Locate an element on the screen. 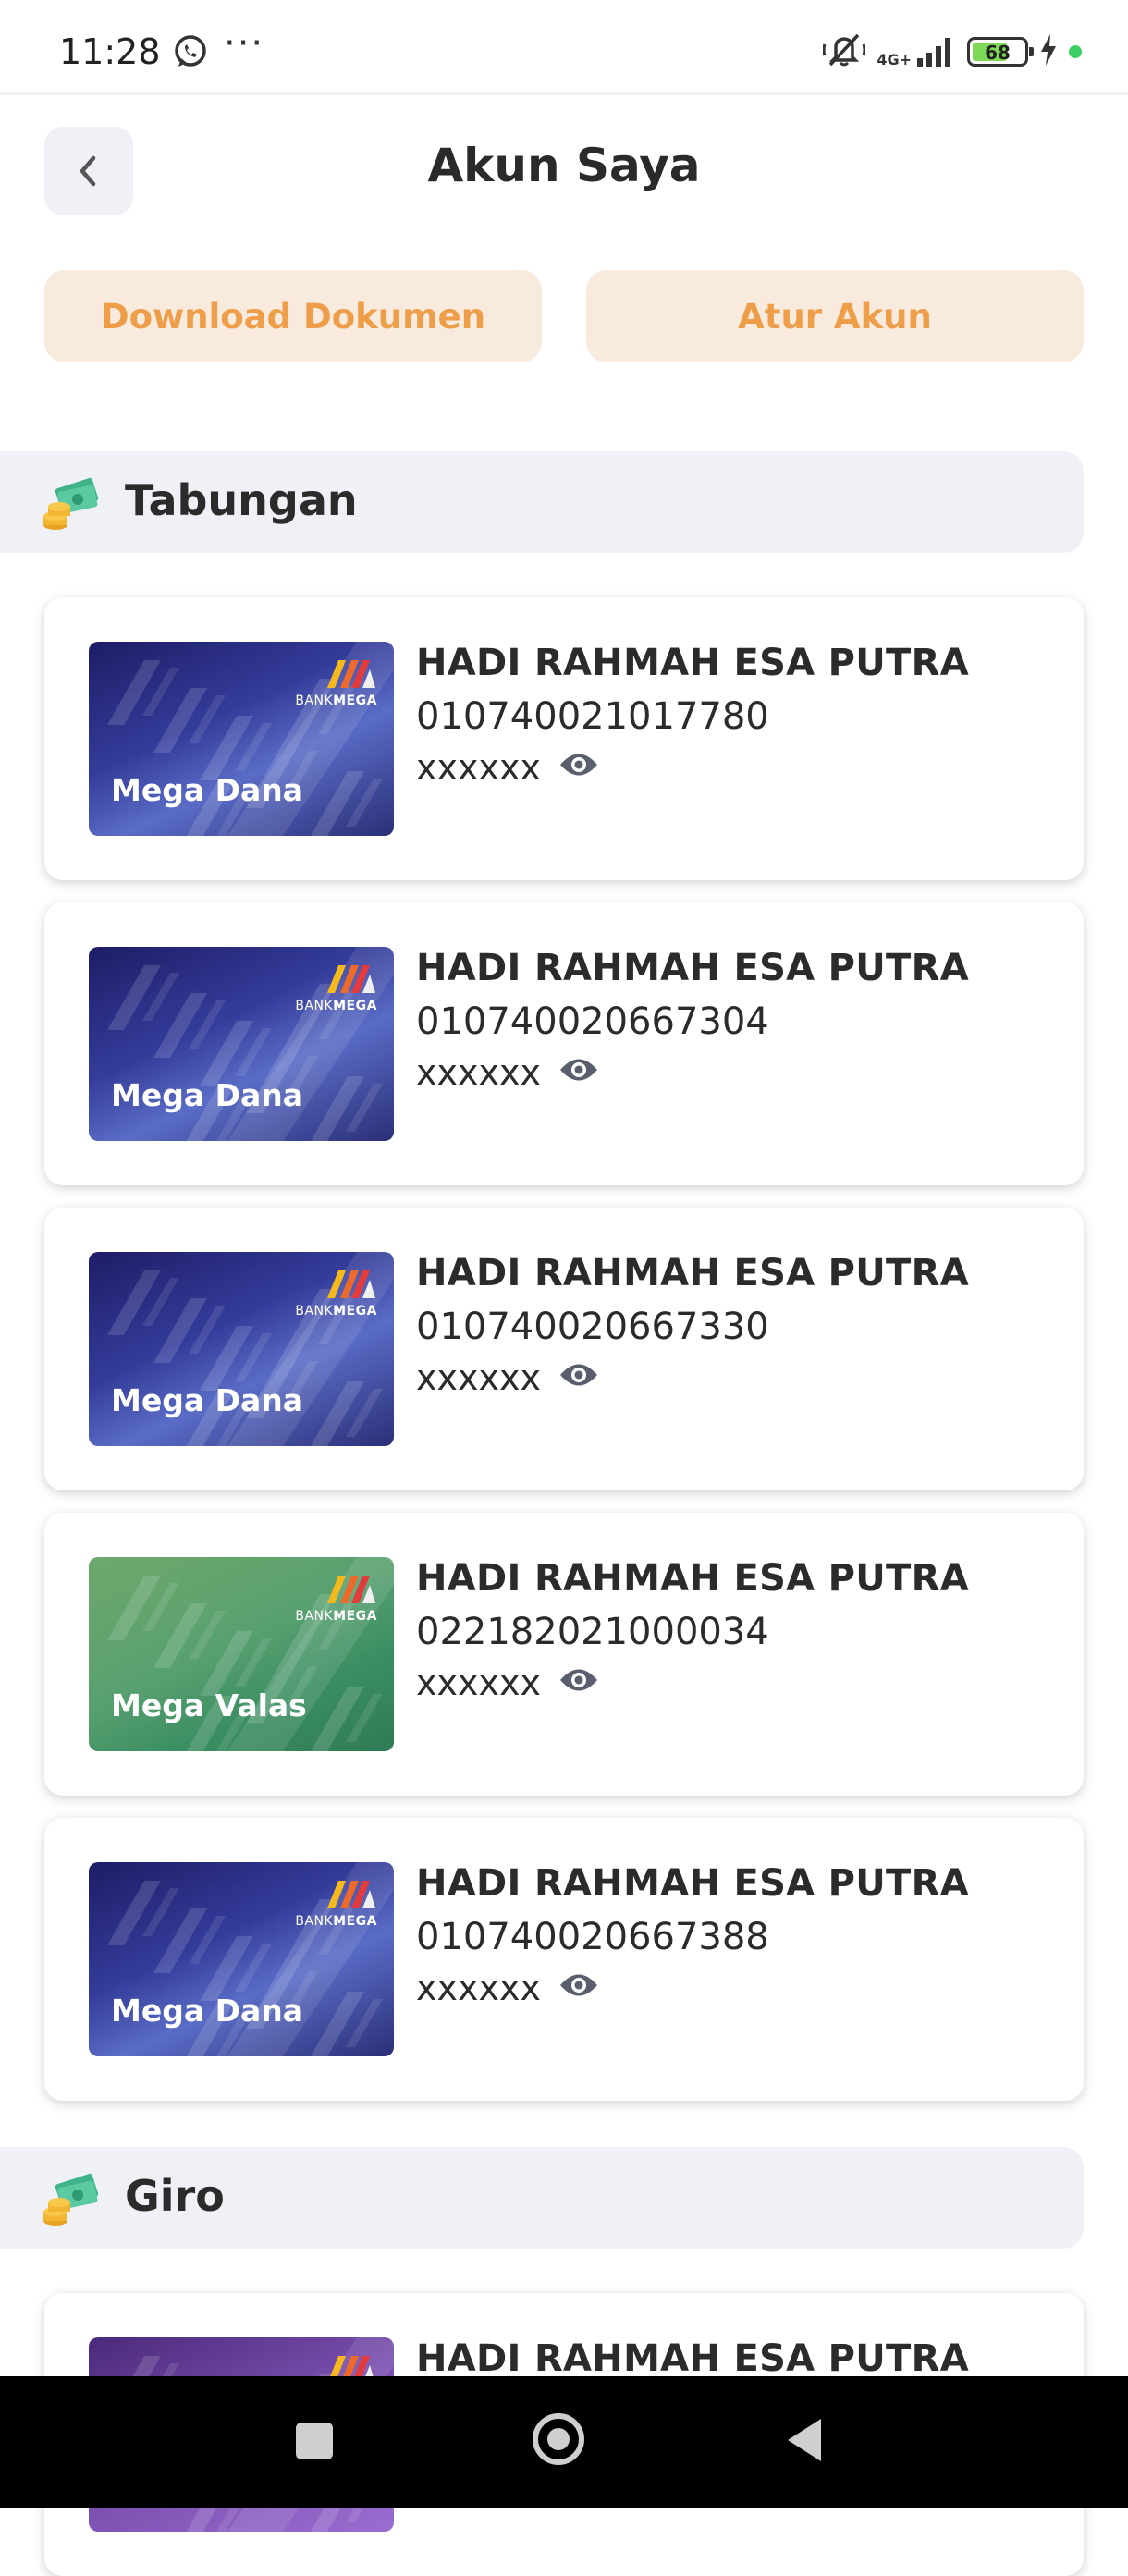 The height and width of the screenshot is (2576, 1128). account-number: 022182021000034 is located at coordinates (592, 1632).